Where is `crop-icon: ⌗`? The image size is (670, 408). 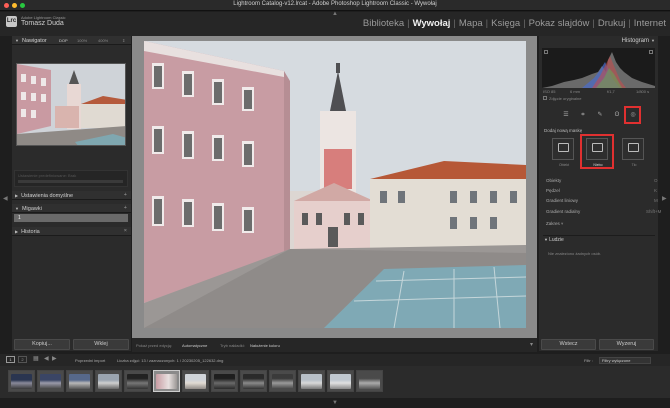 crop-icon: ⌗ is located at coordinates (583, 115).